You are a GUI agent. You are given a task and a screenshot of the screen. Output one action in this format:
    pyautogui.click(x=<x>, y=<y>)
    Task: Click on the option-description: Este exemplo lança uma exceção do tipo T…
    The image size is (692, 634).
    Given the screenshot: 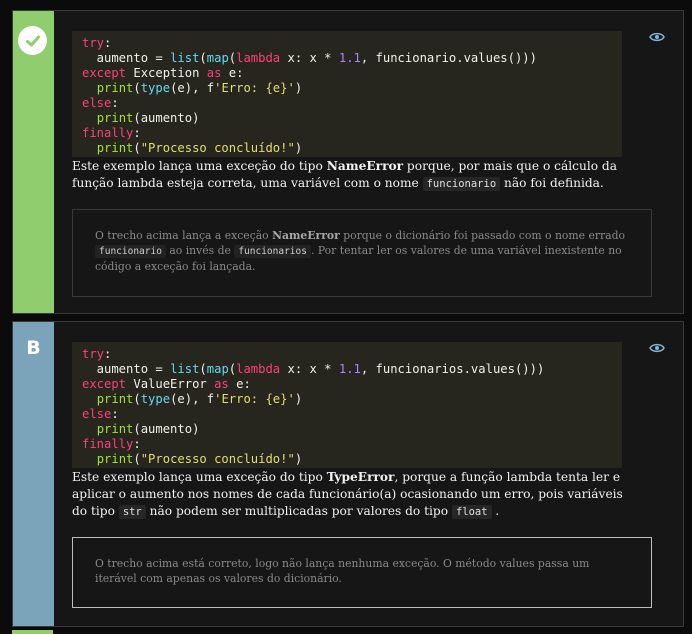 What is the action you would take?
    pyautogui.click(x=347, y=494)
    